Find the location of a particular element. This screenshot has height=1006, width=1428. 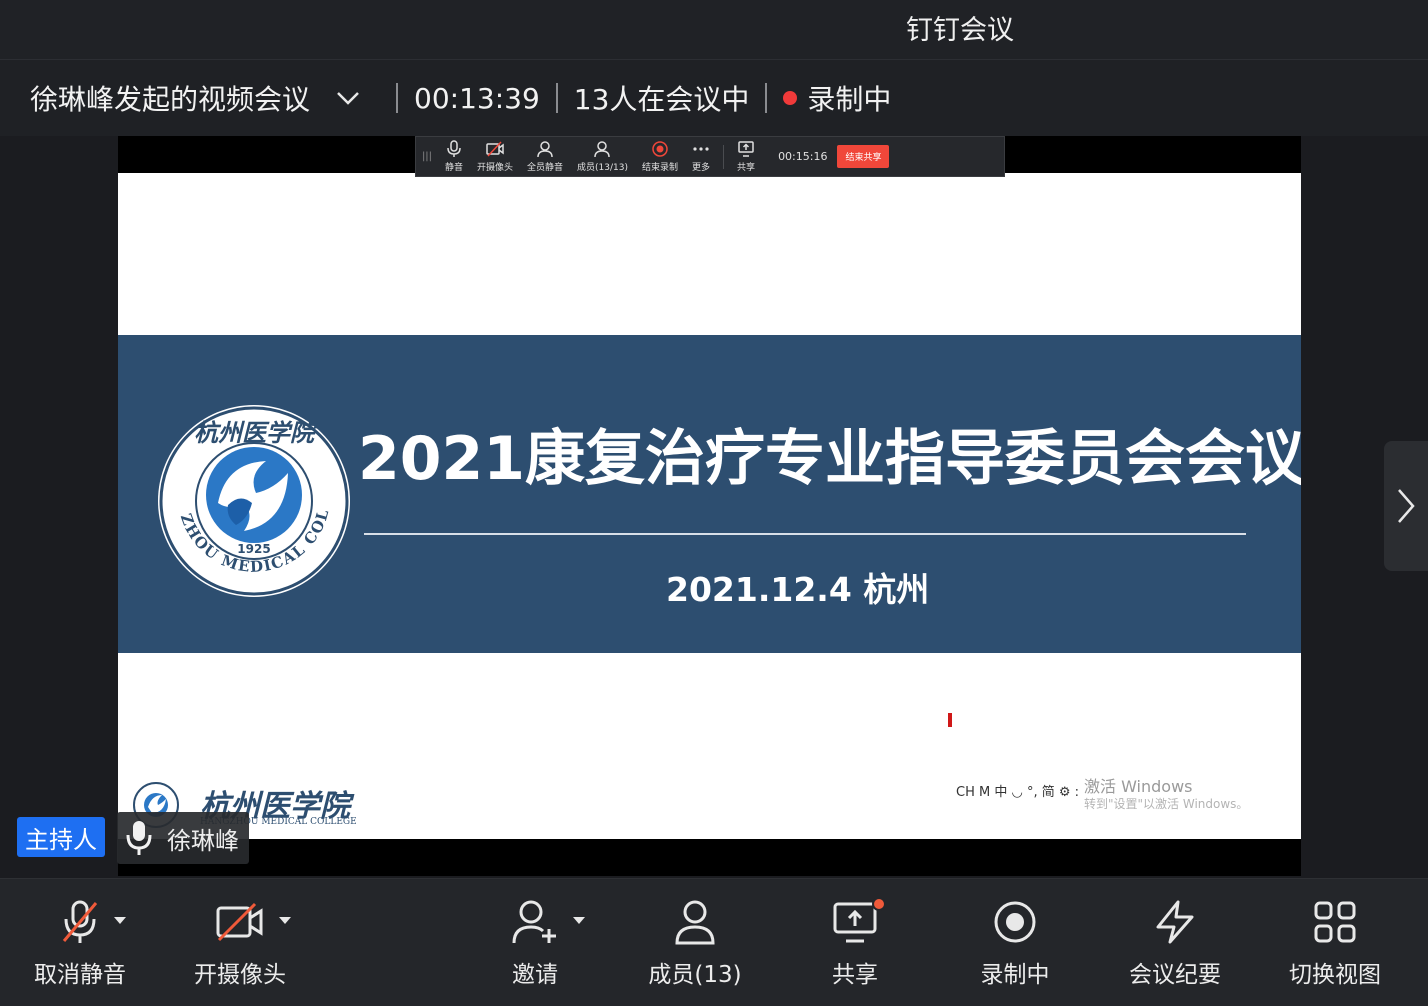

mini-mute-button: 静音 is located at coordinates (454, 156).